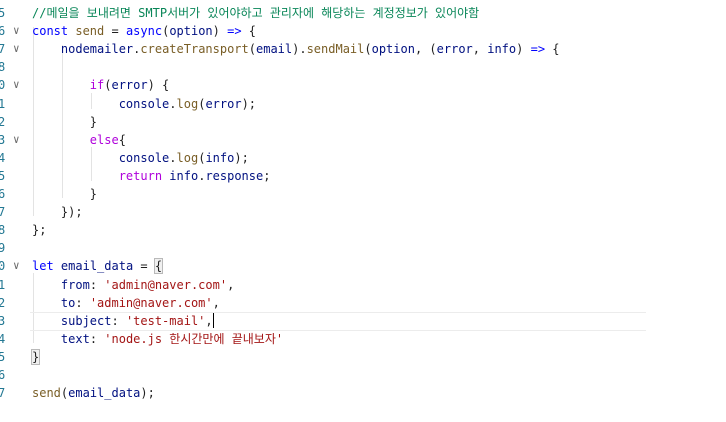  I want to click on code-line: 1 console.log(error);, so click(363, 104).